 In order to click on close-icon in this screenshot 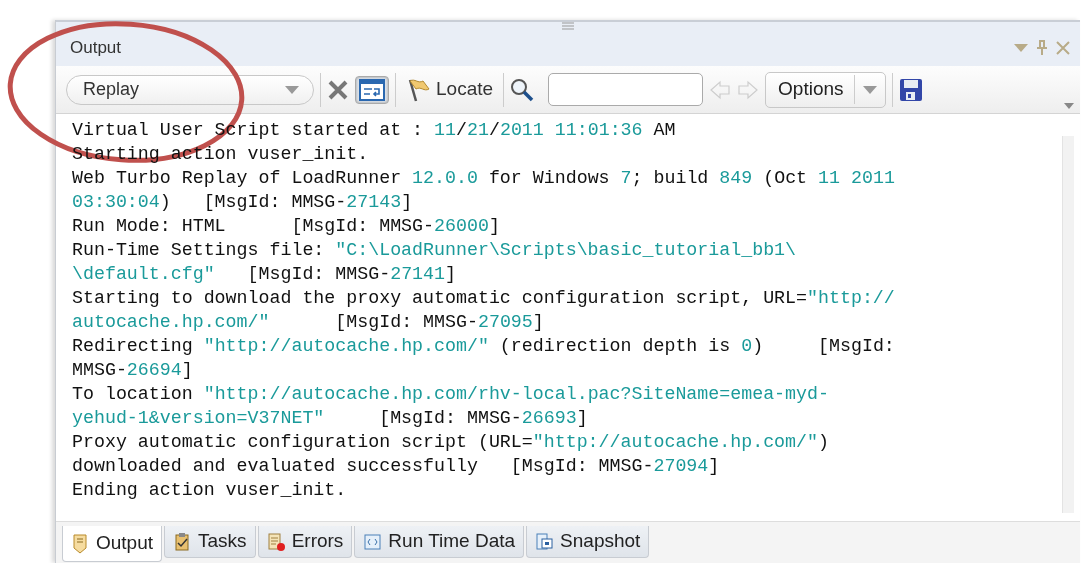, I will do `click(1063, 48)`.